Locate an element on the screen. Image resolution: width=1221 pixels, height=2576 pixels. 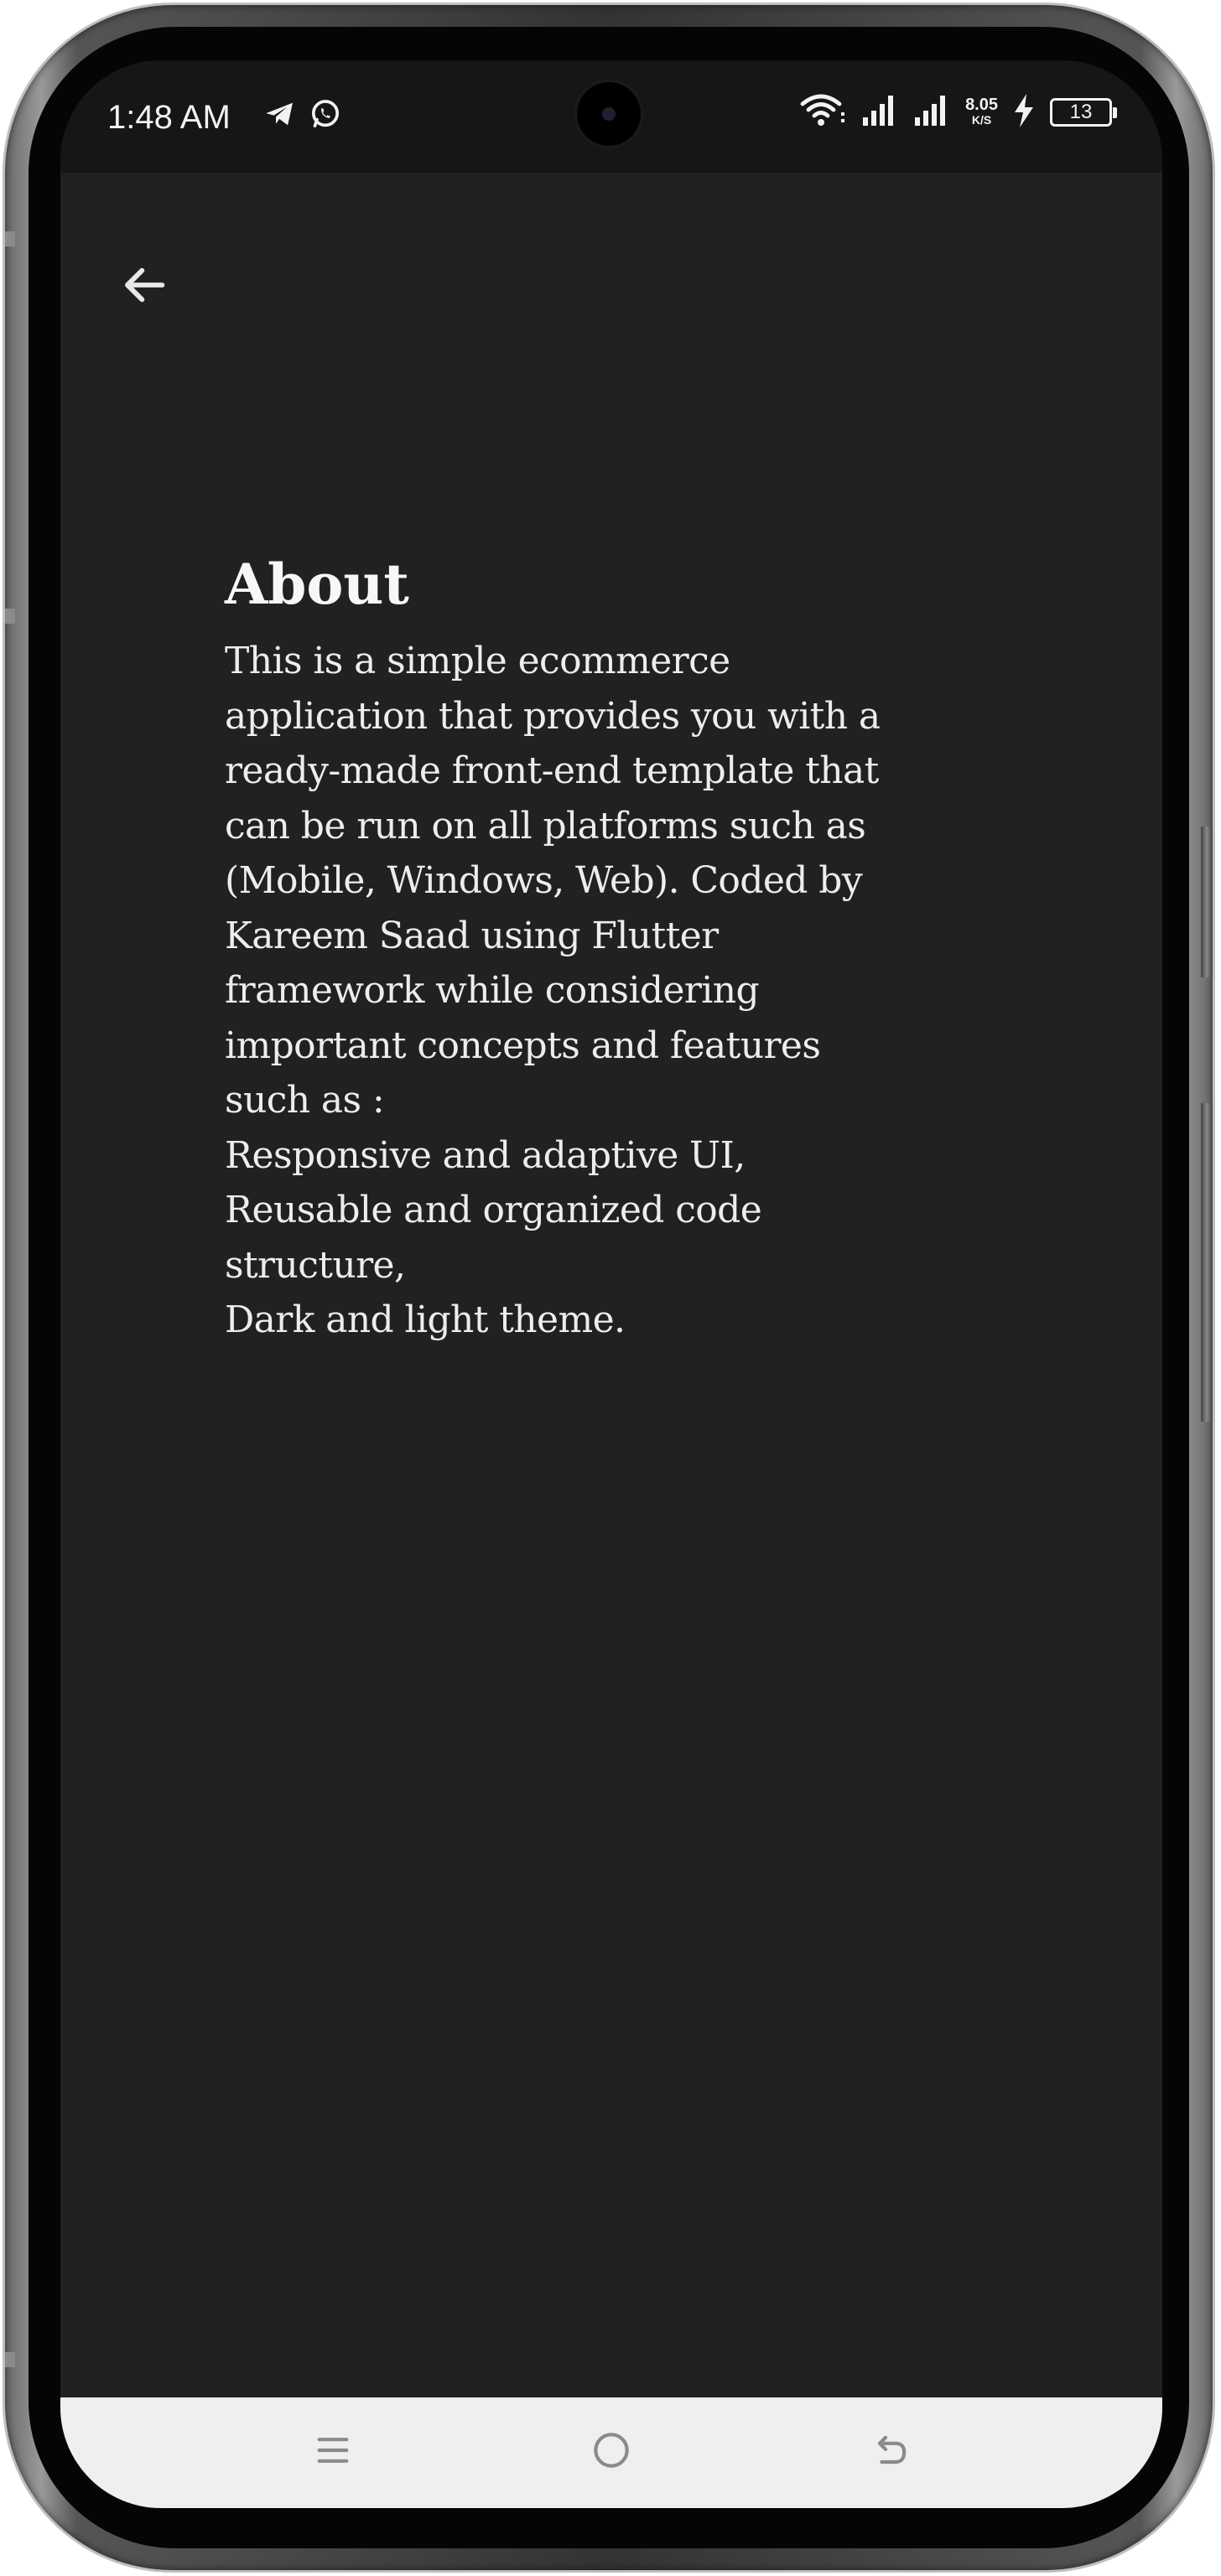
about-text-line: structure, is located at coordinates (316, 1265).